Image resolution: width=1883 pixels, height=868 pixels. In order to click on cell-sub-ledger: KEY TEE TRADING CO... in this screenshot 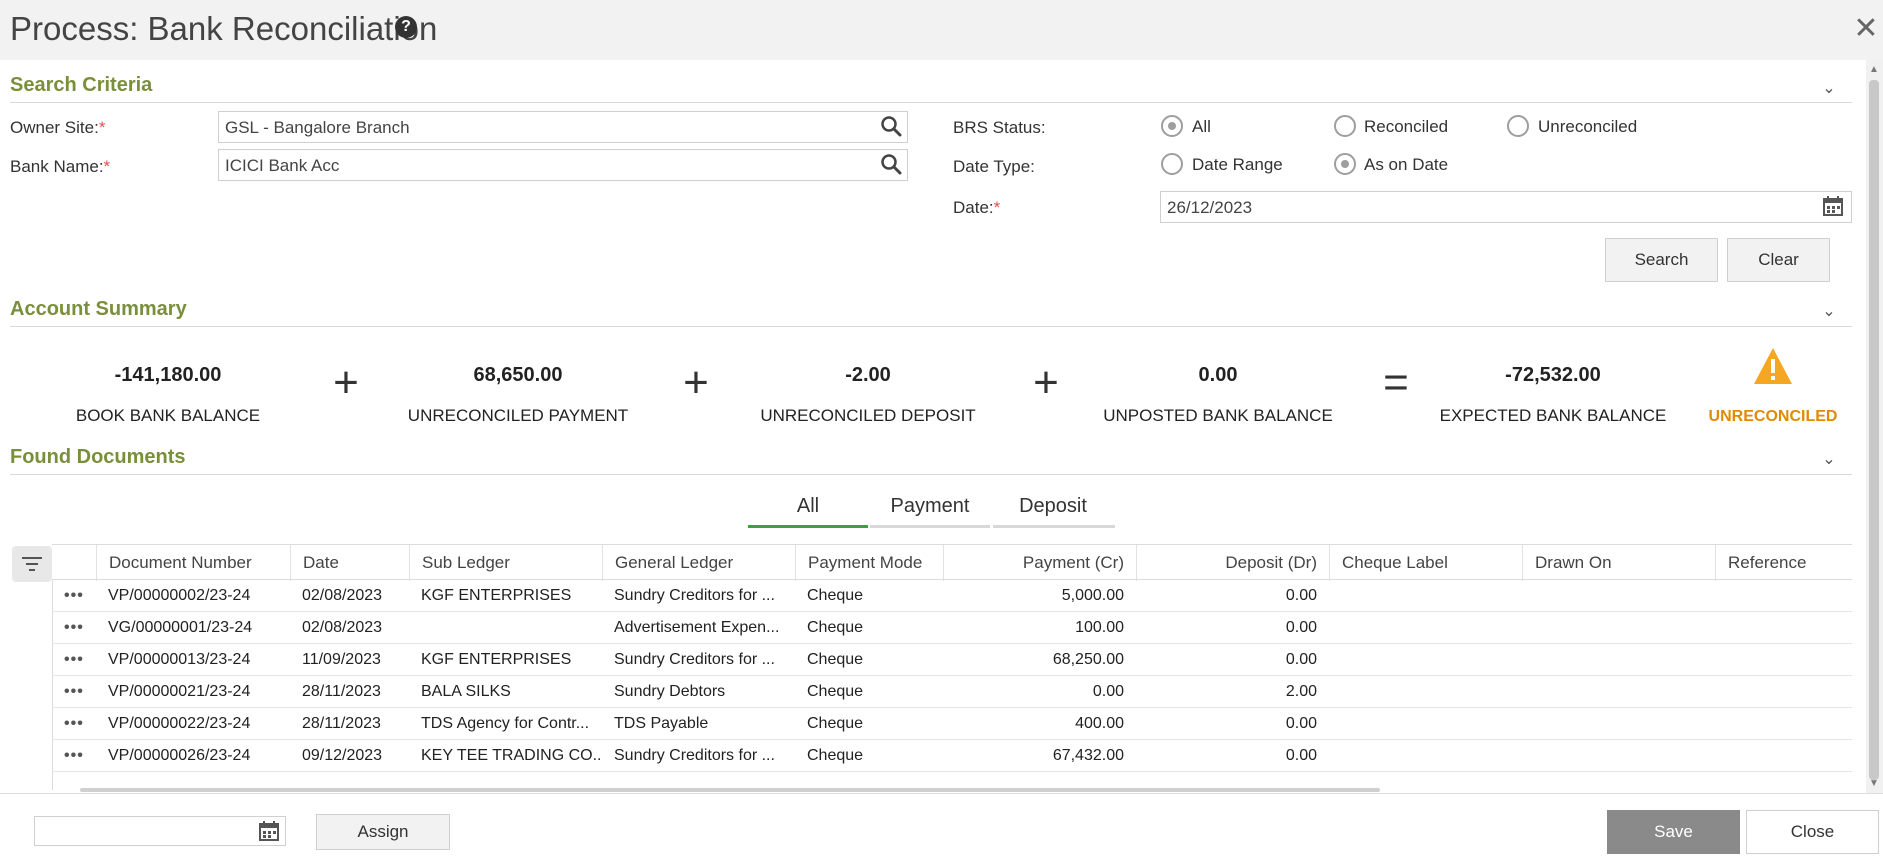, I will do `click(511, 755)`.